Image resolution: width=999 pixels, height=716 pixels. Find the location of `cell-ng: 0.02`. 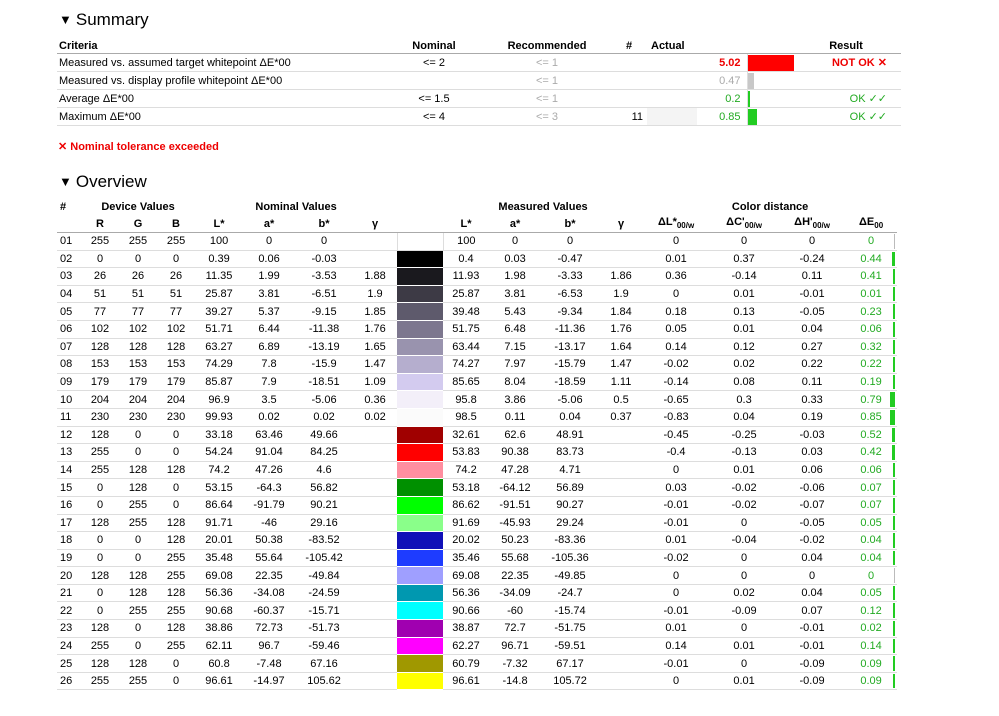

cell-ng: 0.02 is located at coordinates (375, 417).